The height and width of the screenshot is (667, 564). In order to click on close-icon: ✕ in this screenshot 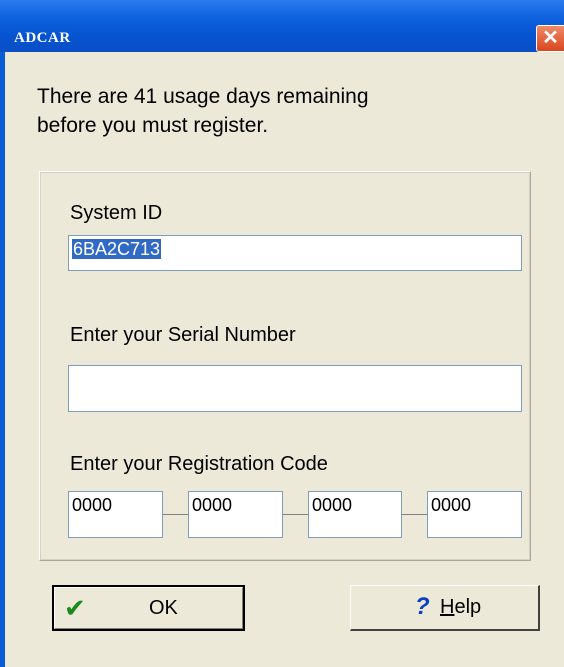, I will do `click(550, 38)`.